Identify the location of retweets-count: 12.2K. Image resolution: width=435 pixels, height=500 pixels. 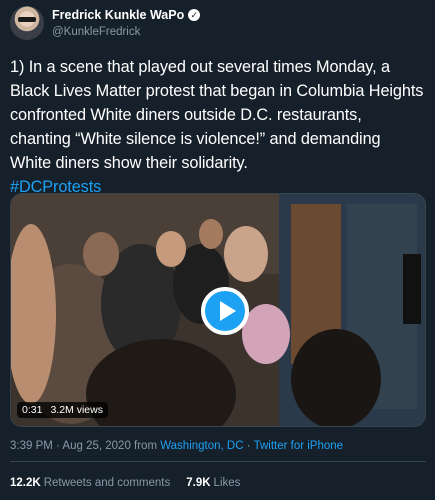
(25, 483).